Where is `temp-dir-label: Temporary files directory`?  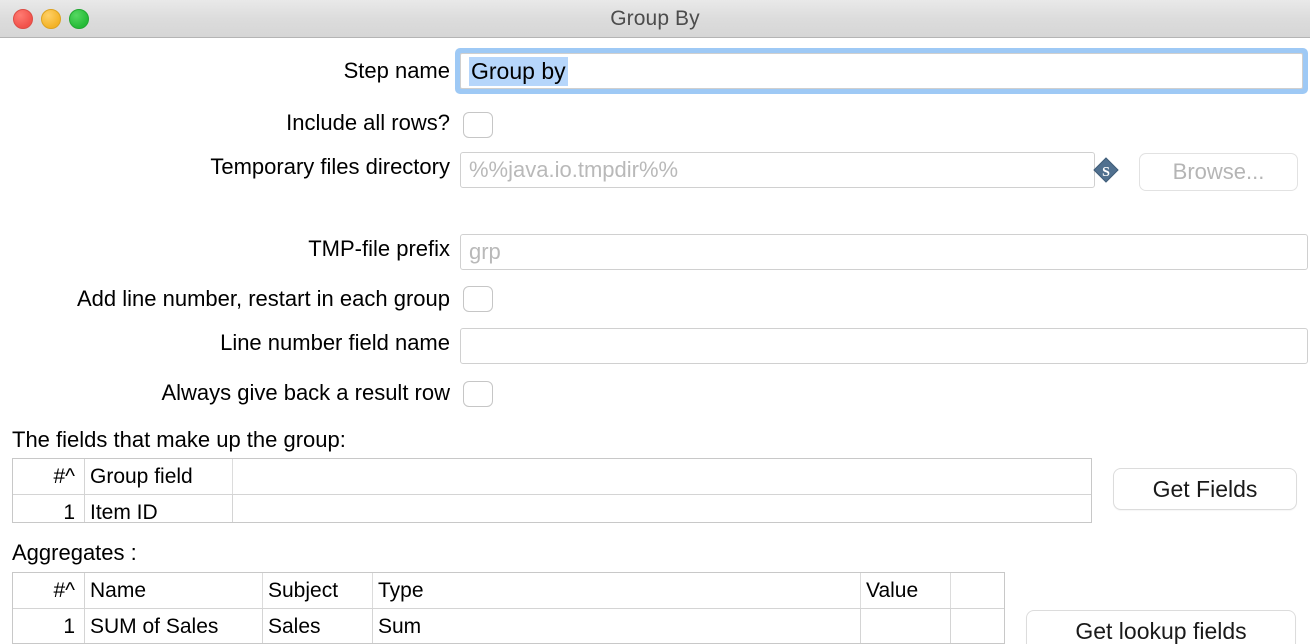 temp-dir-label: Temporary files directory is located at coordinates (330, 166).